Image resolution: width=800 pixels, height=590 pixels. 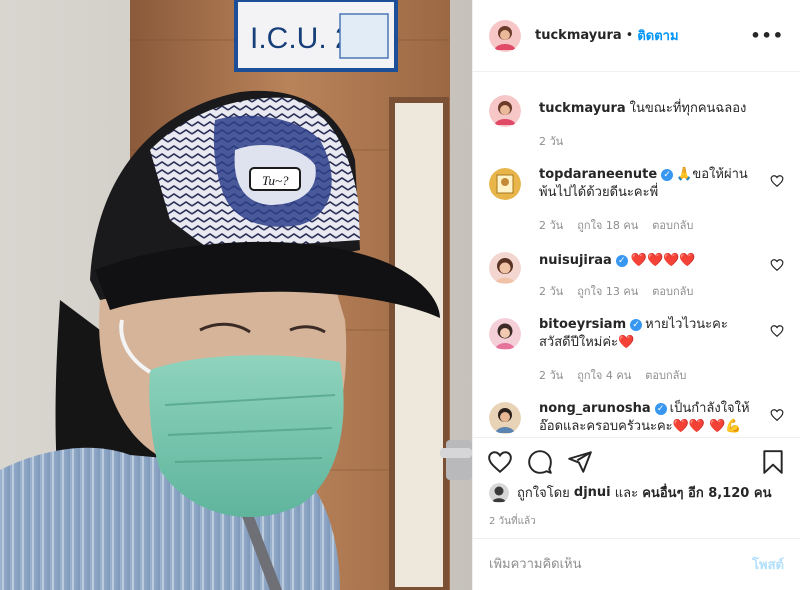 What do you see at coordinates (582, 324) in the screenshot?
I see `comment-username: bitoeyrsiam` at bounding box center [582, 324].